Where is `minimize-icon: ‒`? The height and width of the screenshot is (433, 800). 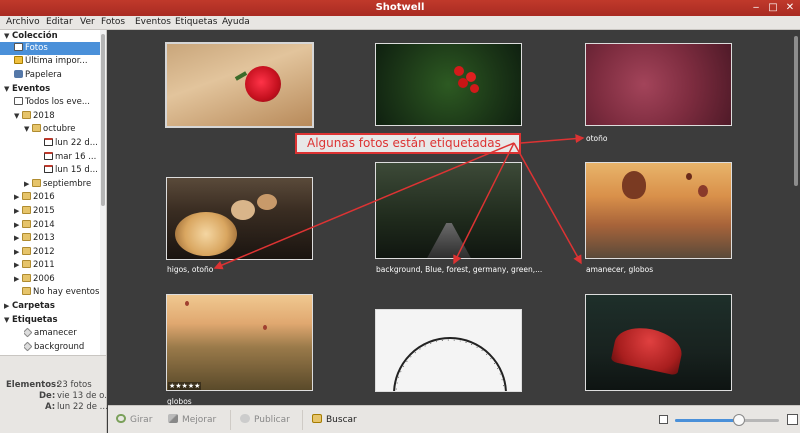 minimize-icon: ‒ is located at coordinates (756, 8).